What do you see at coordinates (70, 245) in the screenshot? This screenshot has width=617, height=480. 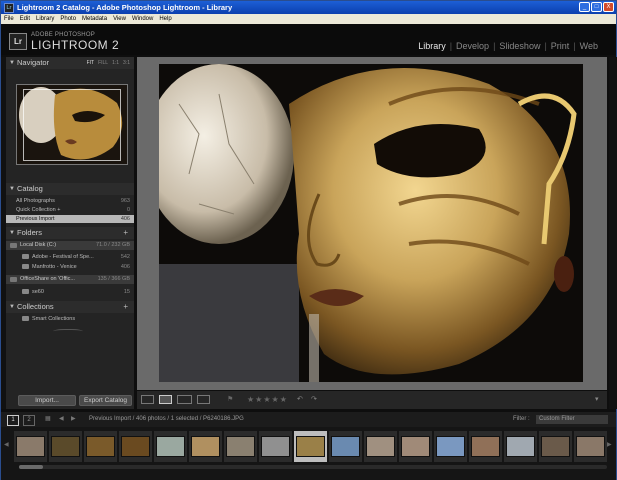 I see `volume-local-disk: Local Disk (C:) 71.0 / 232 GB` at bounding box center [70, 245].